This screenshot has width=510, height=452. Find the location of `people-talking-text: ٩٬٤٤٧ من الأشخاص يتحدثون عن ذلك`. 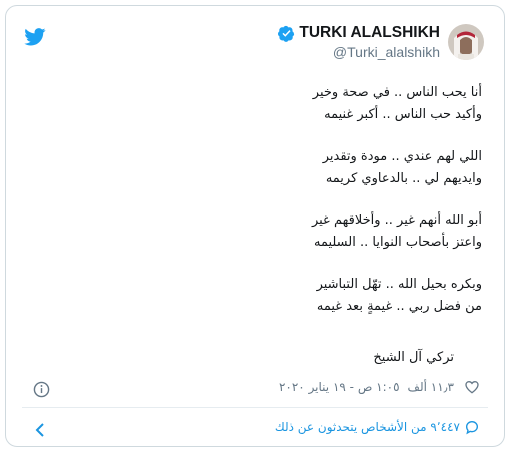

people-talking-text: ٩٬٤٤٧ من الأشخاص يتحدثون عن ذلك is located at coordinates (367, 427).